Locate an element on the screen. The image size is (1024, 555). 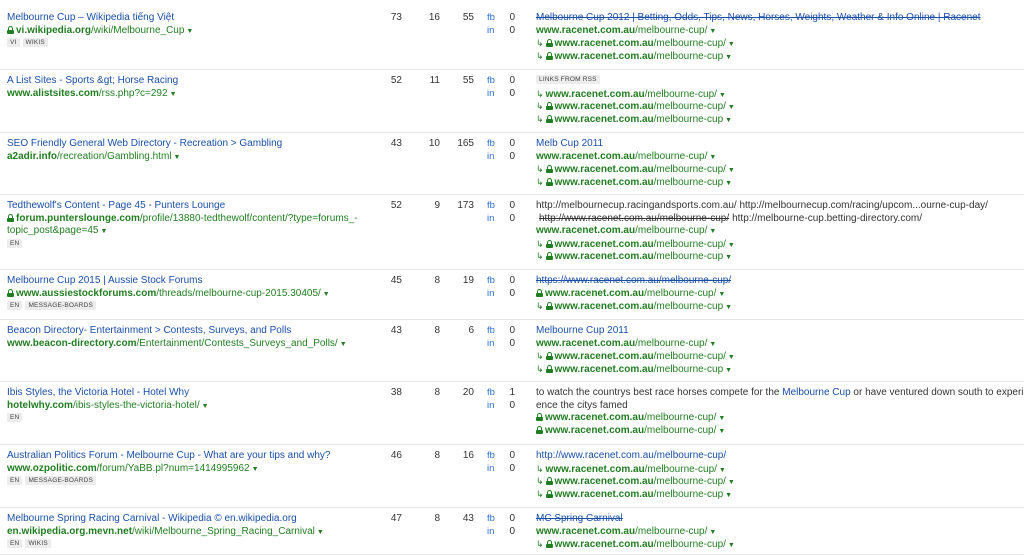
referring-page-url: a2adir.info/recreation/Gambling.html ▼ is located at coordinates (187, 157).